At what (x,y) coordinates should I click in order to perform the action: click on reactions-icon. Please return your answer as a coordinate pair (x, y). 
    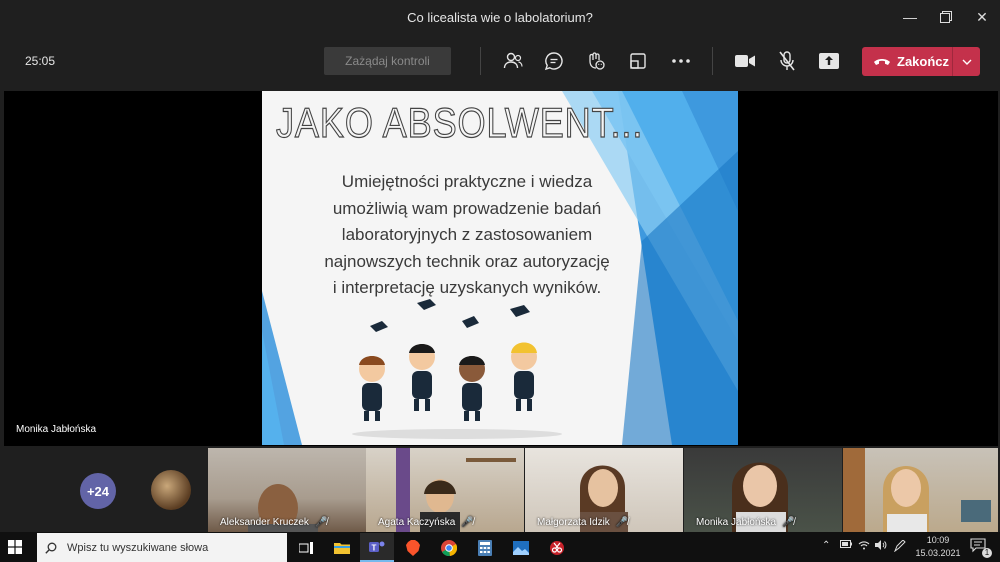
    Looking at the image, I should click on (596, 61).